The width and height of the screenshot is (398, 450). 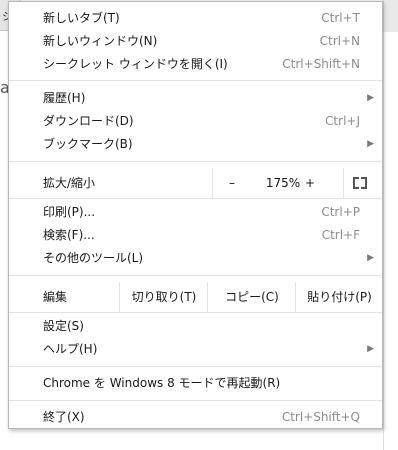 What do you see at coordinates (55, 297) in the screenshot?
I see `edit-label: 編集` at bounding box center [55, 297].